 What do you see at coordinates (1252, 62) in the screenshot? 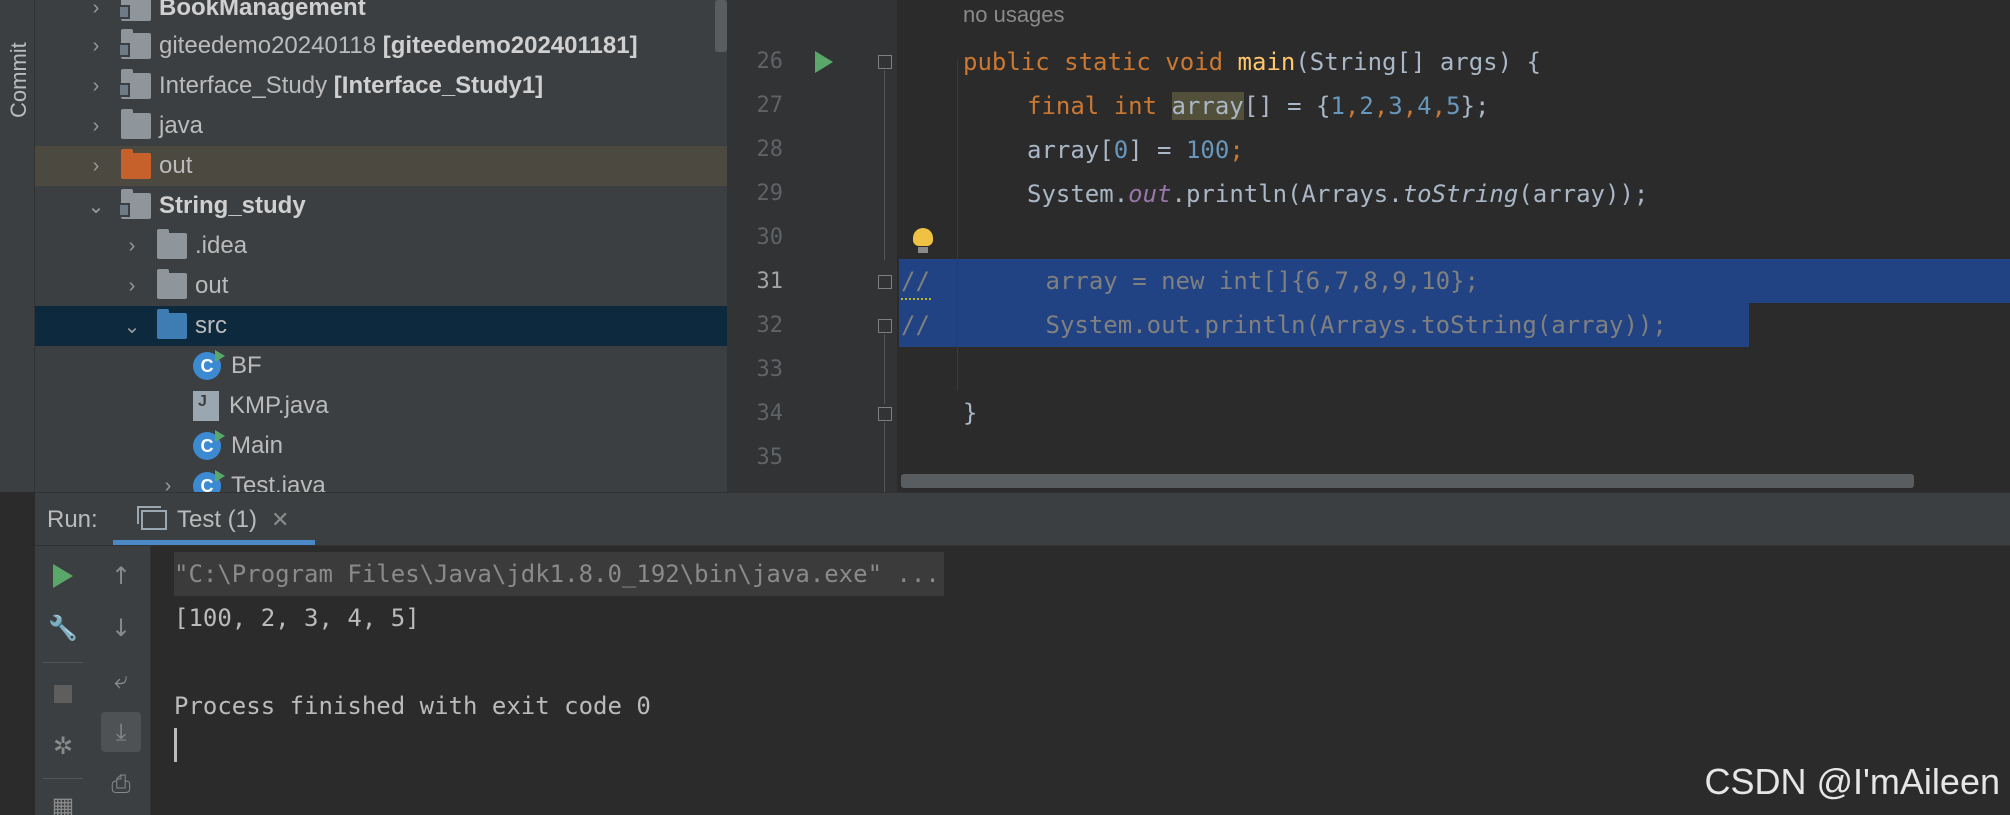
I see `code-line-26: public static void main(String[] args) {` at bounding box center [1252, 62].